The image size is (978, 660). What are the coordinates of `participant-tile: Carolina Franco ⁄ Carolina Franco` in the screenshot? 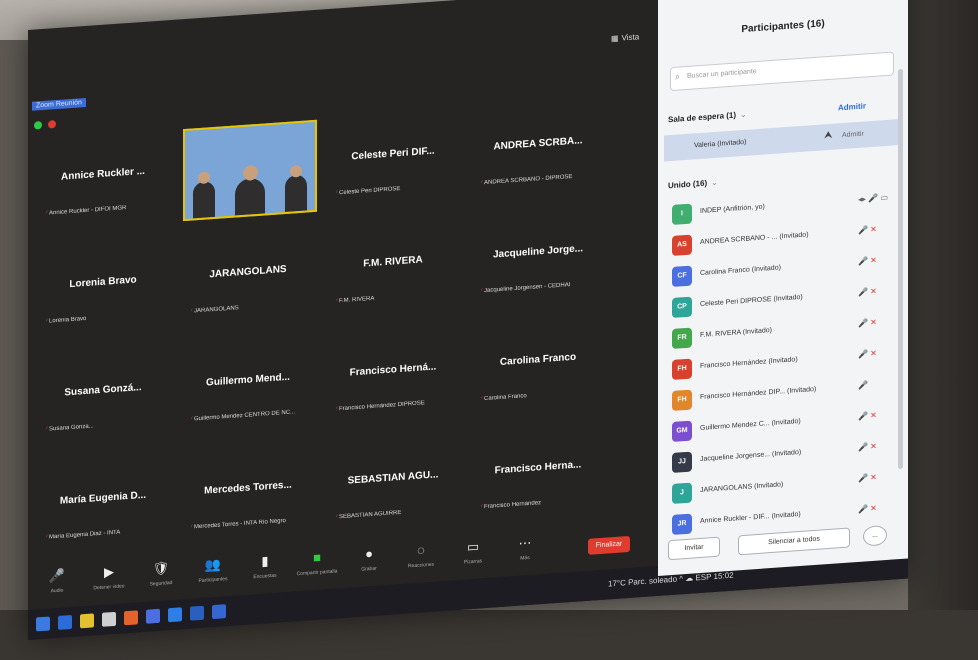 It's located at (538, 364).